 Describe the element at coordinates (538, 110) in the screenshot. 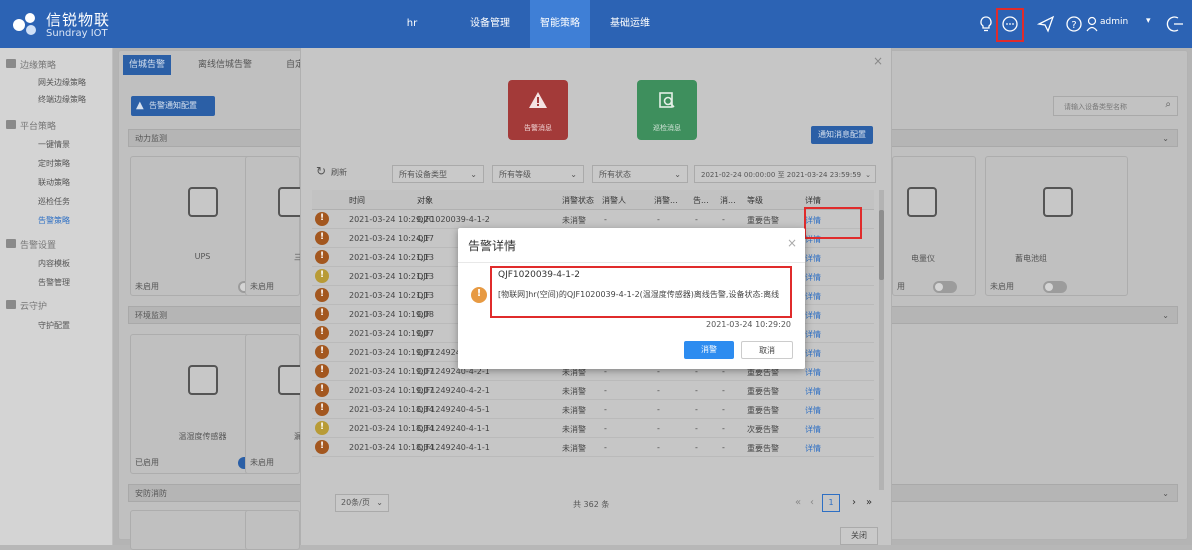

I see `tab-alarm-messages: 告警消息` at that location.